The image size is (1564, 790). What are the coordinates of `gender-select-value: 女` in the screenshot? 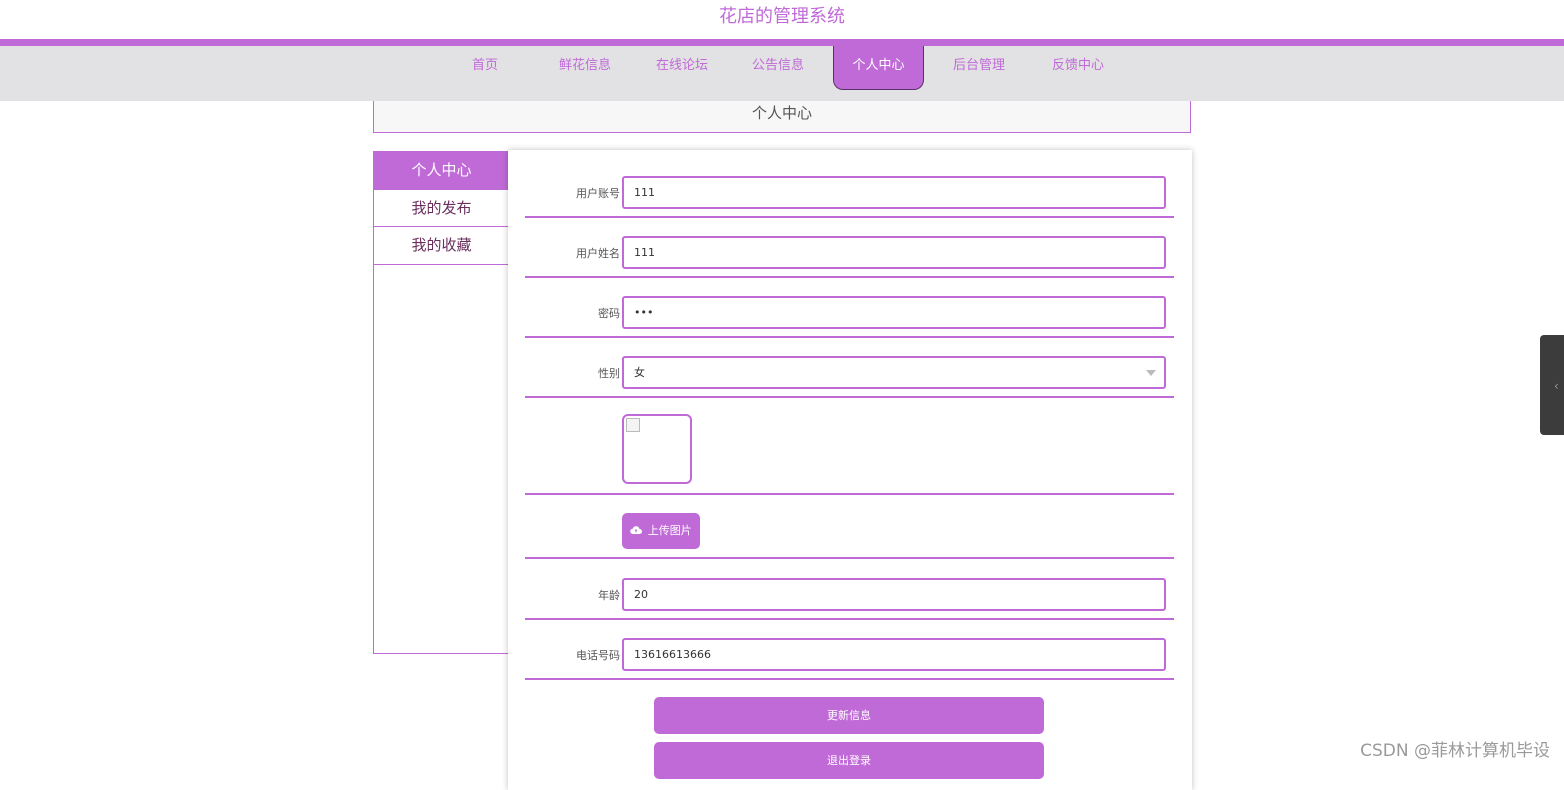 It's located at (639, 372).